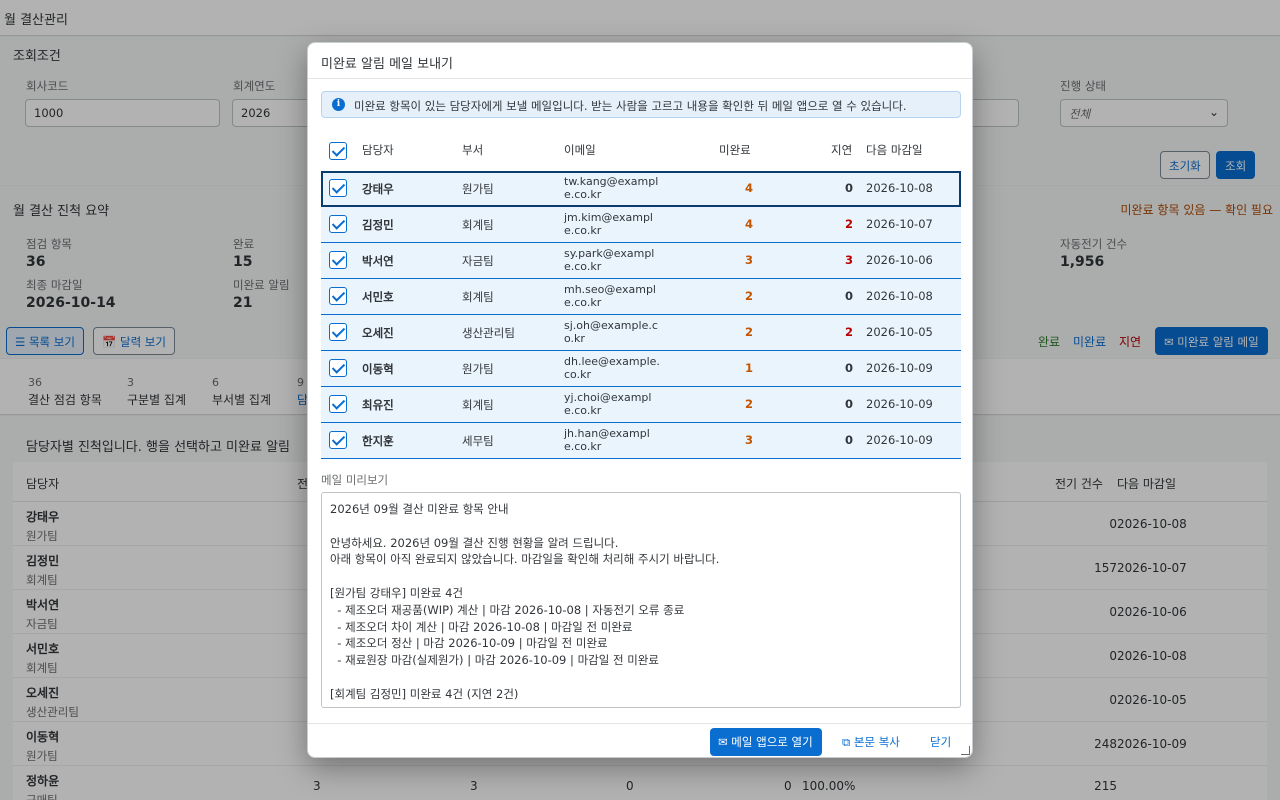 The width and height of the screenshot is (1280, 800). I want to click on recipient-next-due: 2026-10-05, so click(899, 332).